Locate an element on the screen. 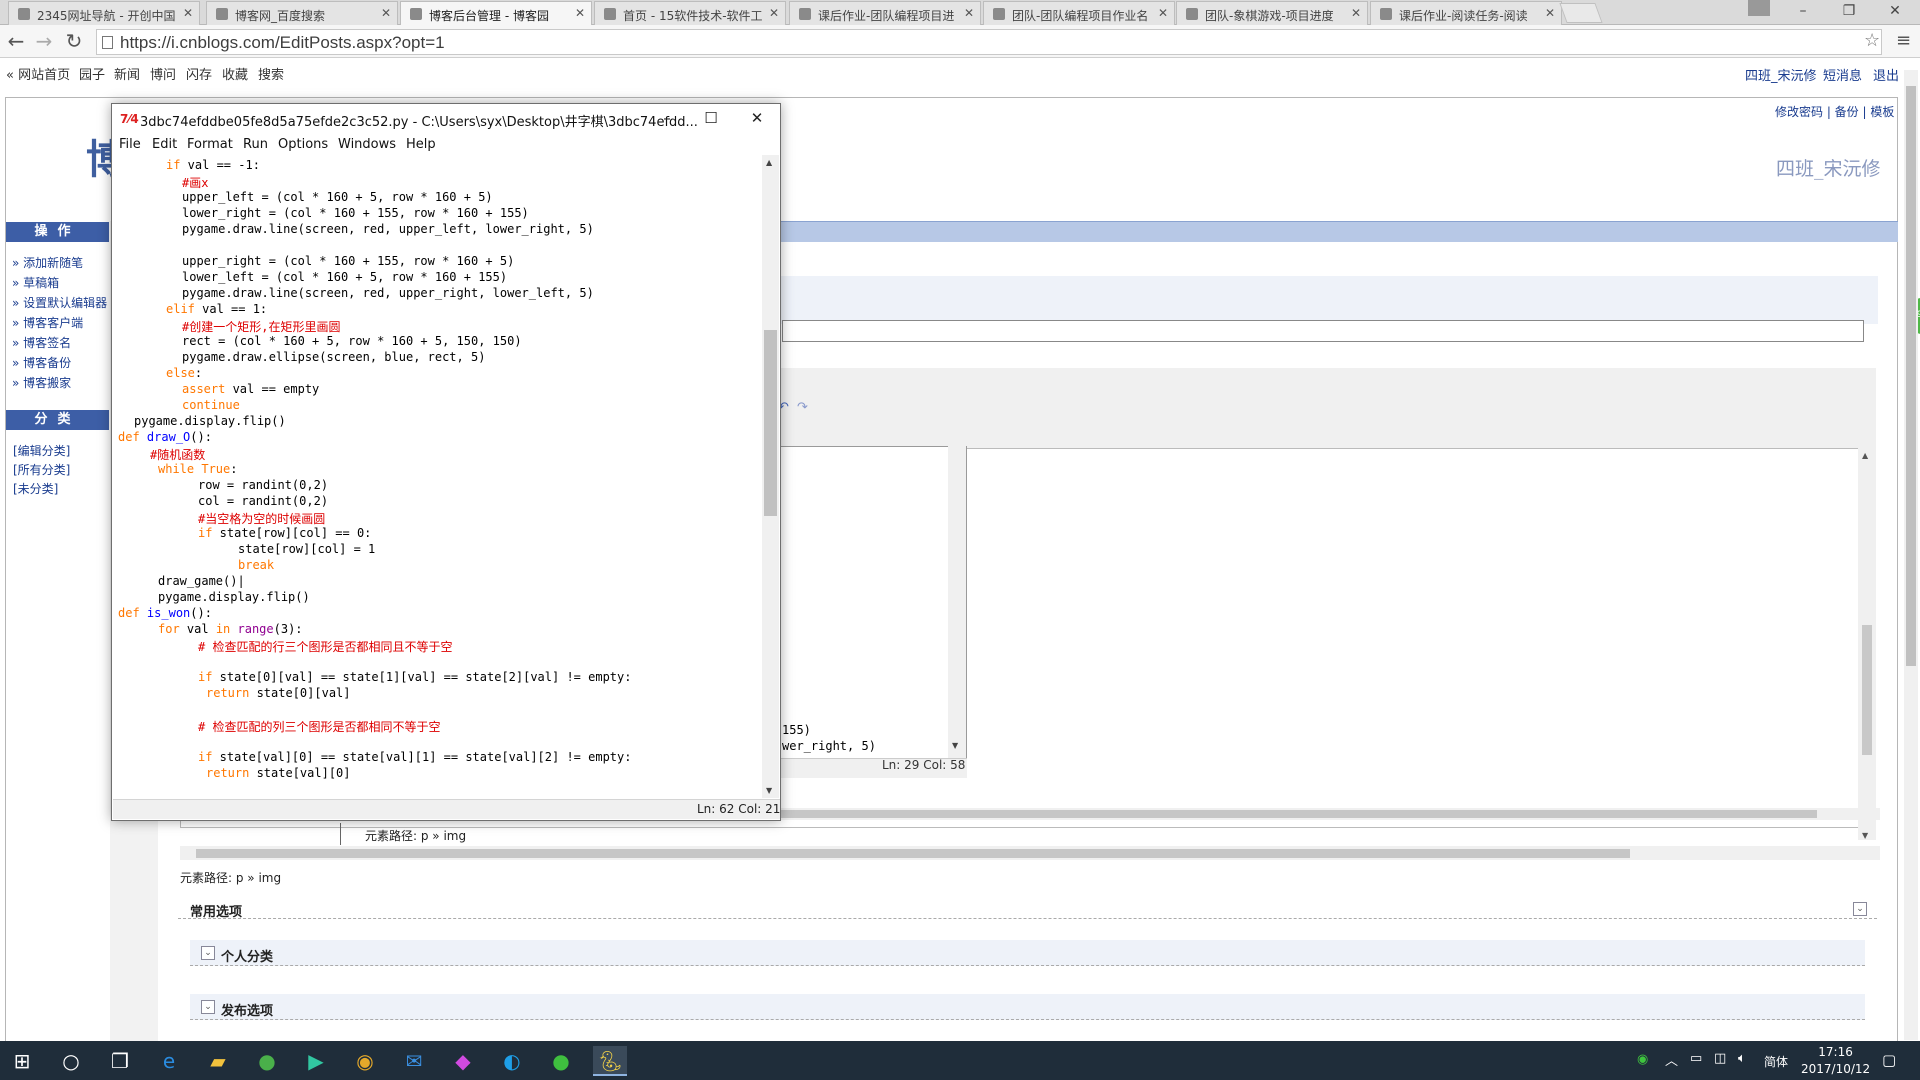 Image resolution: width=1920 pixels, height=1080 pixels. reload-icon: ↻ is located at coordinates (74, 42).